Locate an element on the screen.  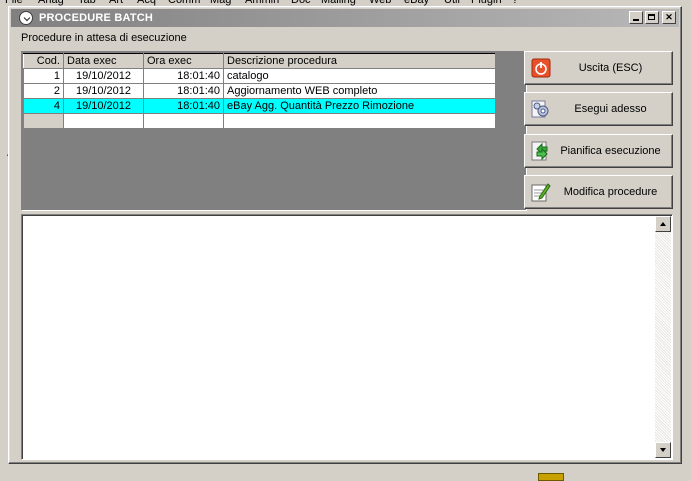
window-title: PROCEDURE BATCH is located at coordinates (96, 18).